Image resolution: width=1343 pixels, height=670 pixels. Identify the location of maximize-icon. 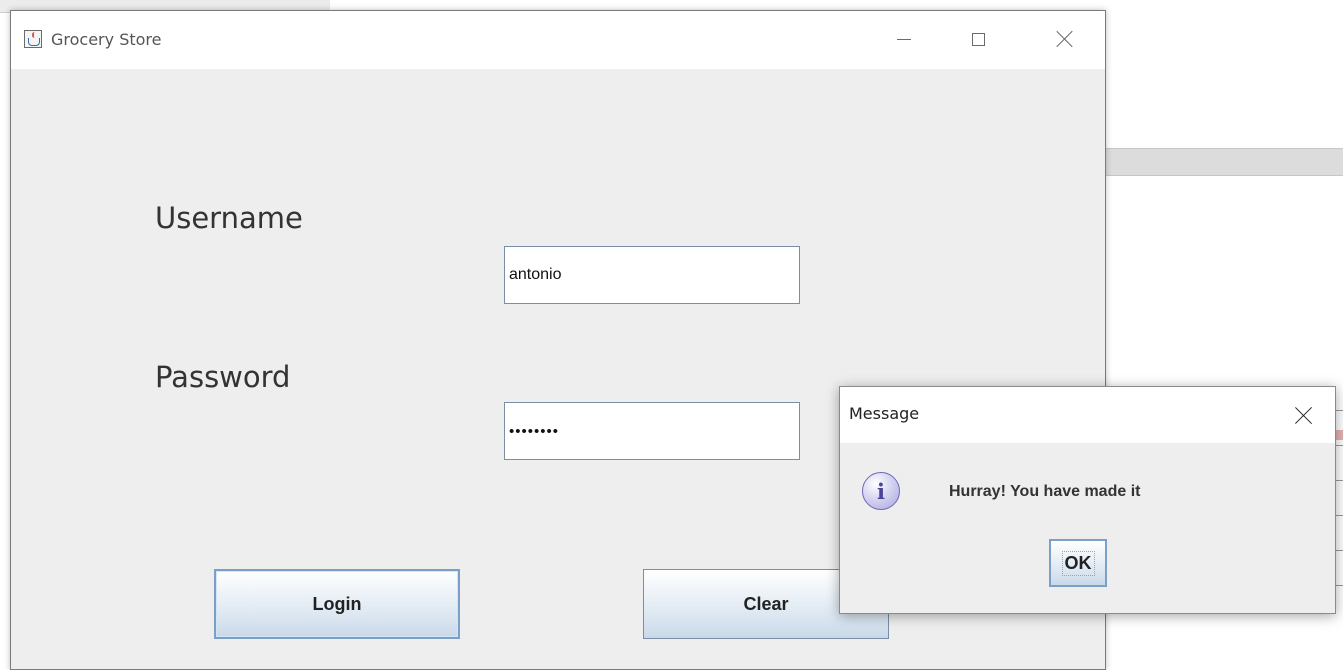
(978, 39).